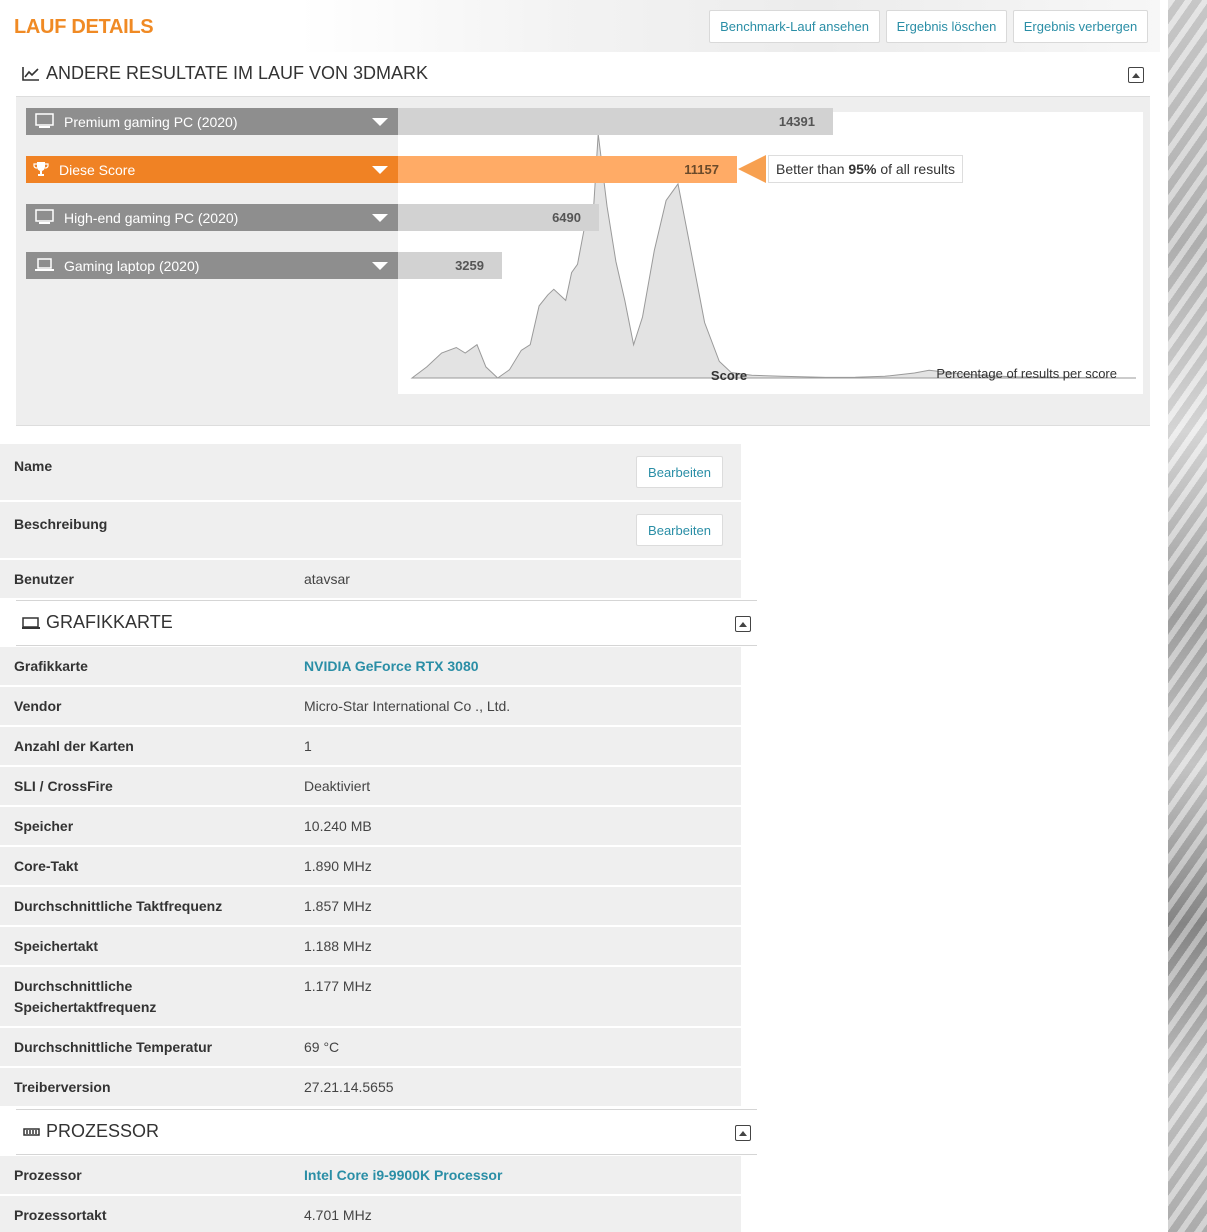 The height and width of the screenshot is (1232, 1207). Describe the element at coordinates (56, 946) in the screenshot. I see `row-key: Speichertakt` at that location.